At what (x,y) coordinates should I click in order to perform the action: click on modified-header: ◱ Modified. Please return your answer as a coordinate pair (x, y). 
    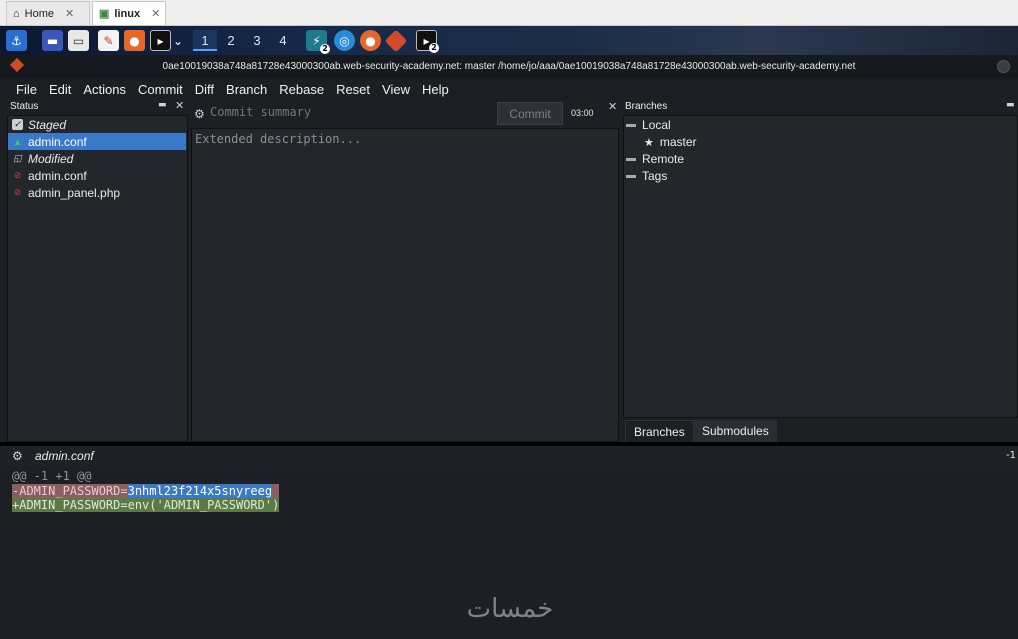
    Looking at the image, I should click on (97, 158).